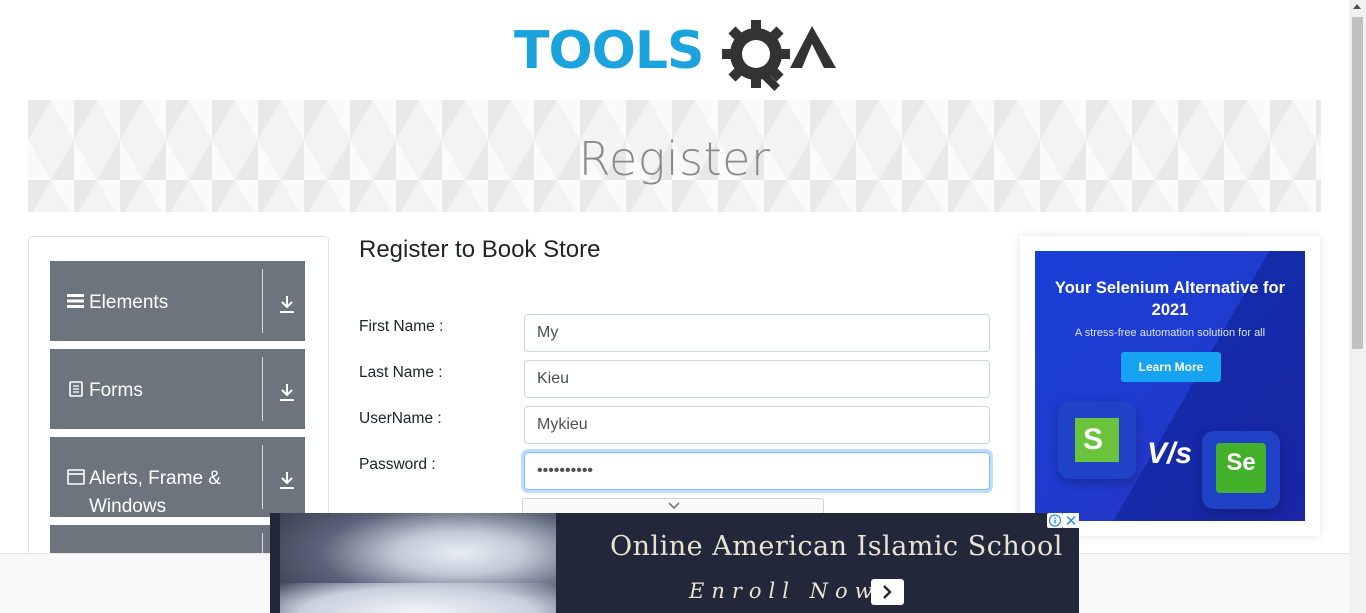 The height and width of the screenshot is (613, 1366). What do you see at coordinates (418, 598) in the screenshot?
I see `ad-photo-cloud` at bounding box center [418, 598].